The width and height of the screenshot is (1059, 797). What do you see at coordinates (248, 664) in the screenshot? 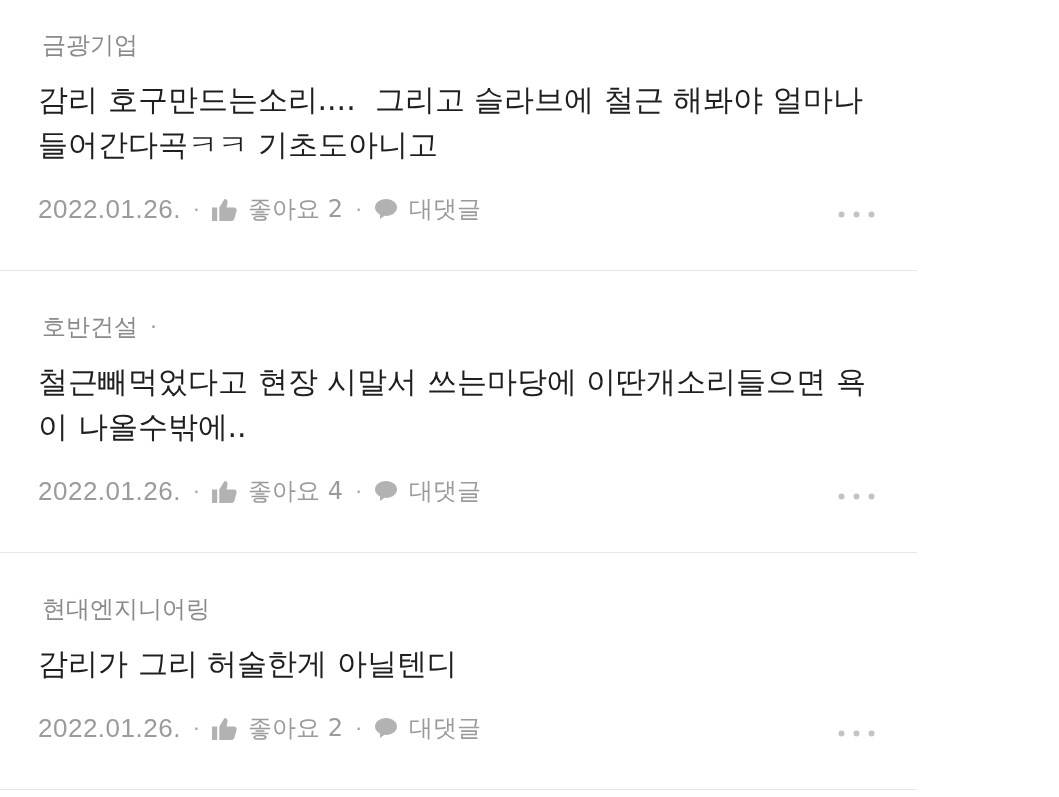
I see `comment-text: 감리가 그리 허술한게 아닐텐디` at bounding box center [248, 664].